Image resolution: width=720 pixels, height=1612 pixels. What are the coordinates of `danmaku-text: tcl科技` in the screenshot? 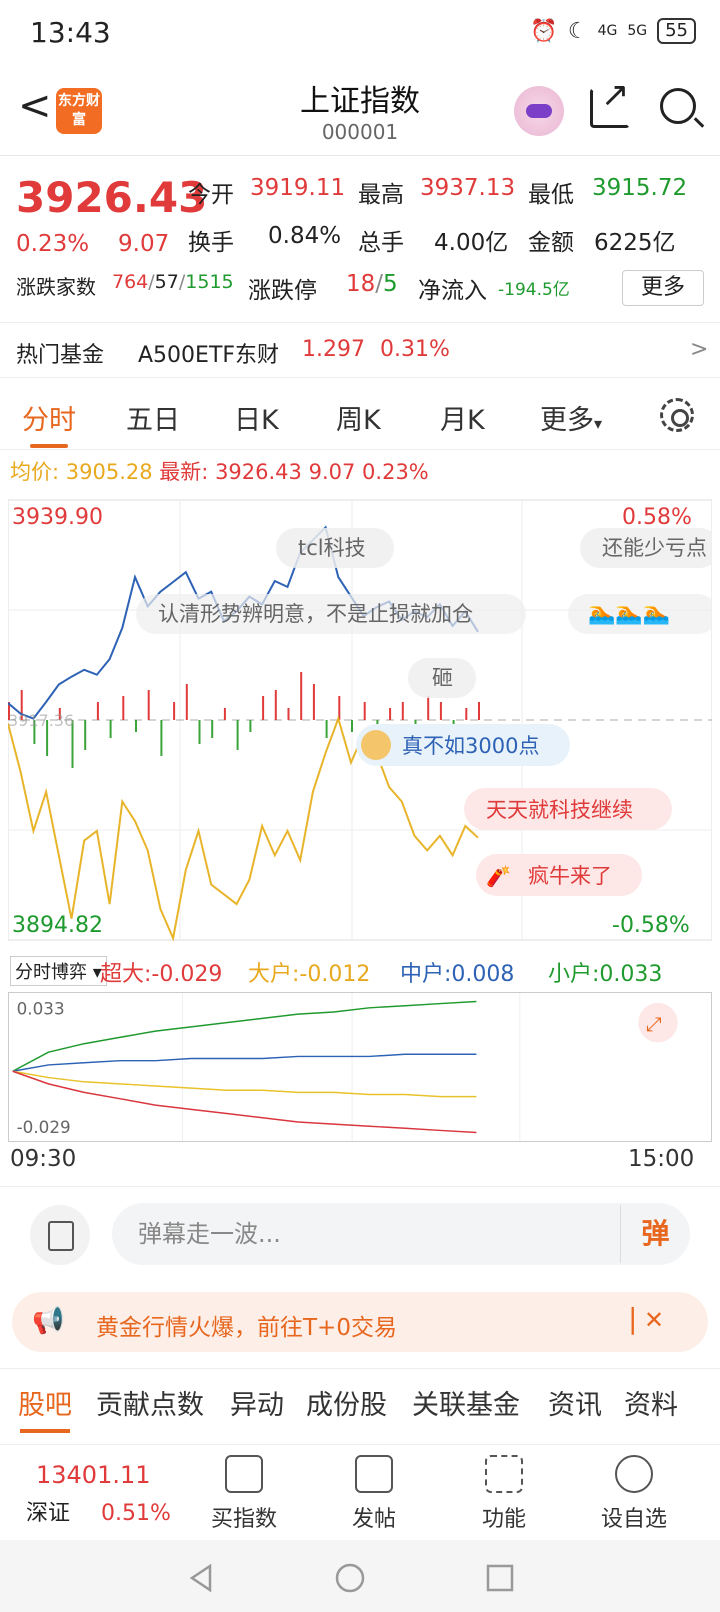 It's located at (332, 548).